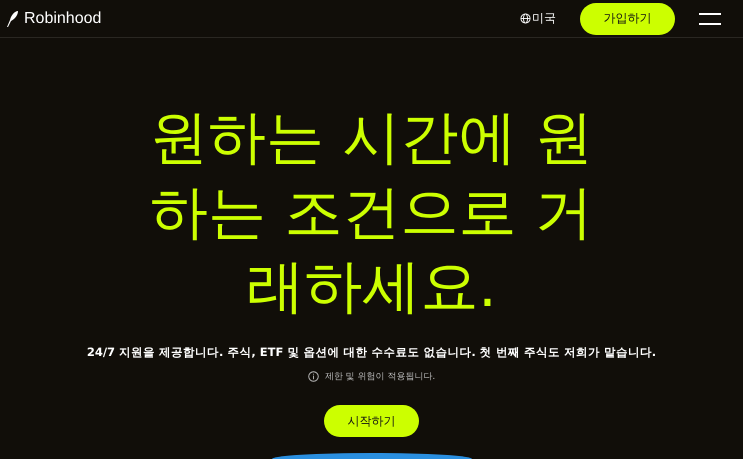  I want to click on disclaimer: 제한 및 위험이 적용됩니다., so click(380, 377).